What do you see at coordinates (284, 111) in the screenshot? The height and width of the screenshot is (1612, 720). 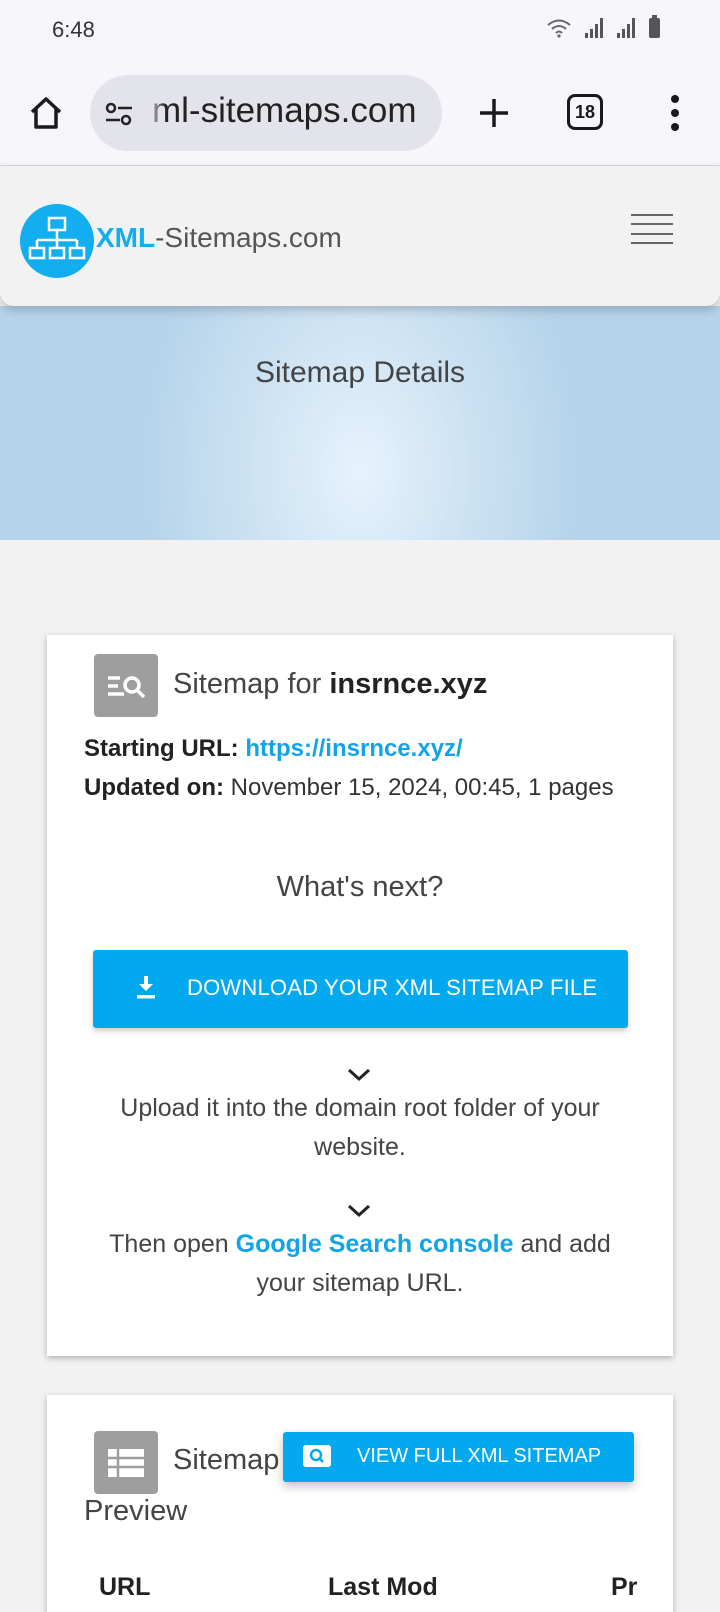 I see `url-text: ml-sitemaps.com` at bounding box center [284, 111].